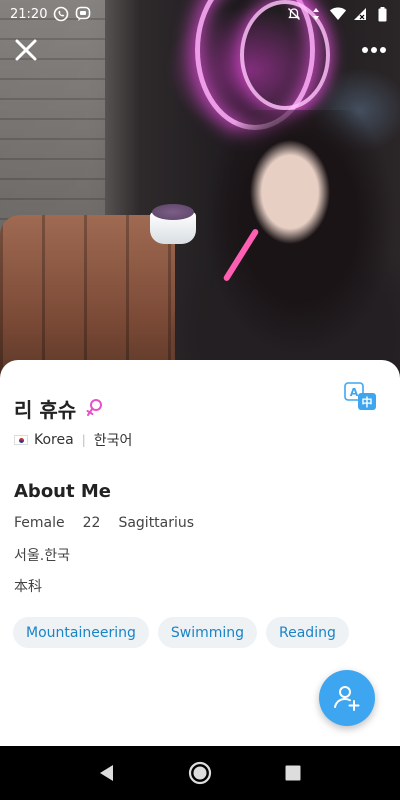  I want to click on location-row: Korea | 한국어, so click(73, 440).